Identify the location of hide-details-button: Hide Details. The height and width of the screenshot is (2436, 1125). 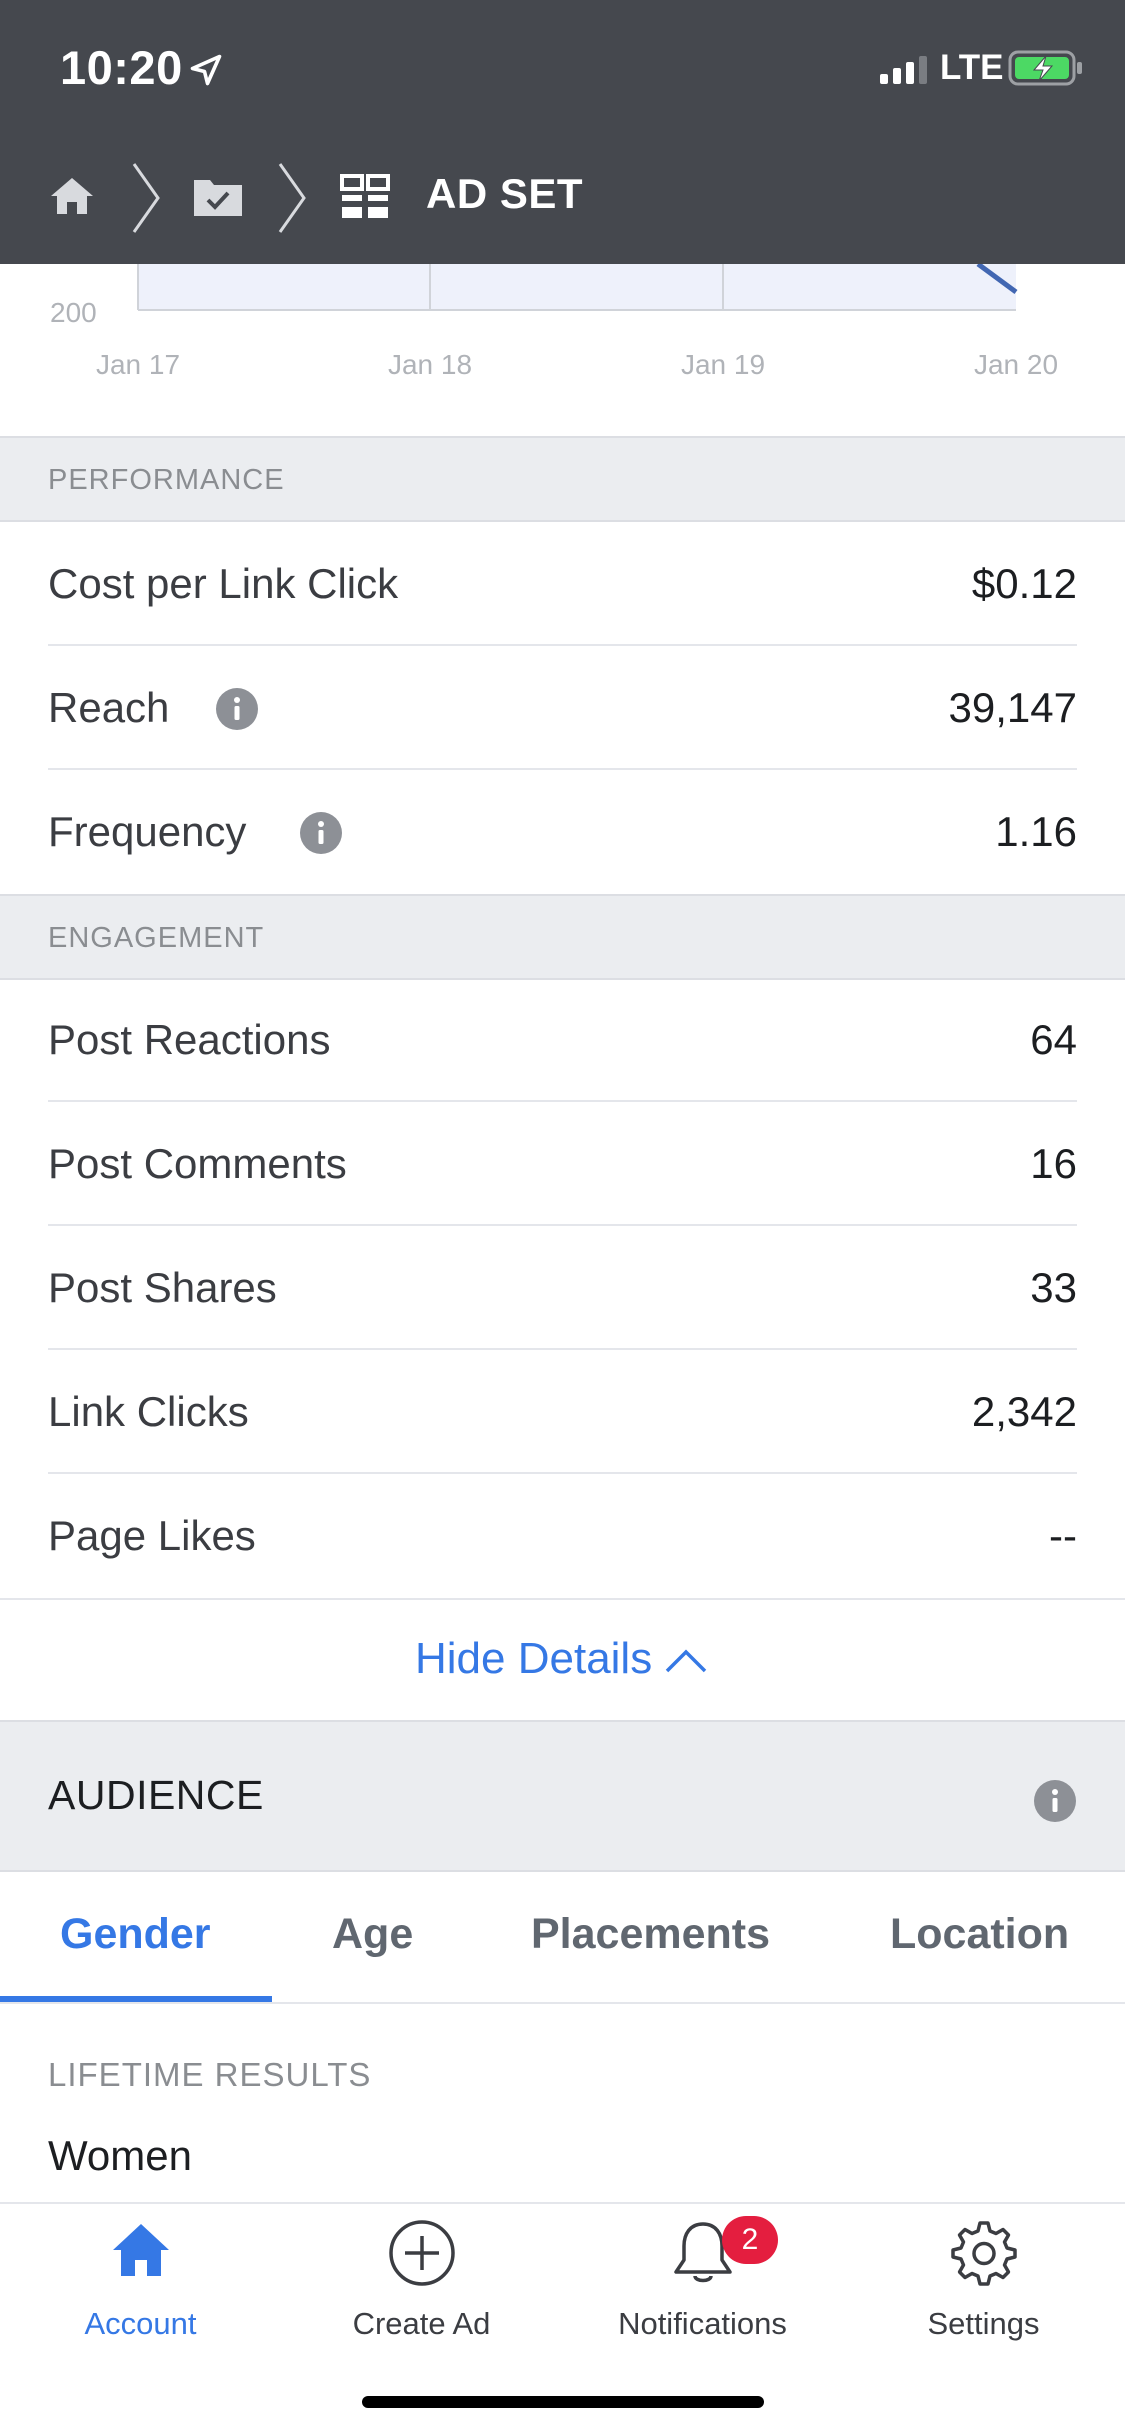
(562, 1659).